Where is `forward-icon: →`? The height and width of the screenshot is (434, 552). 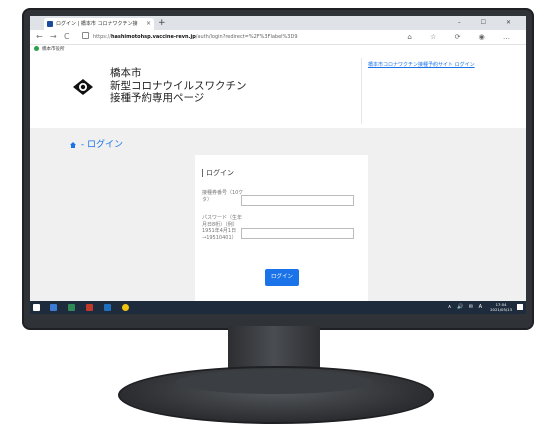
forward-icon: → is located at coordinates (53, 37).